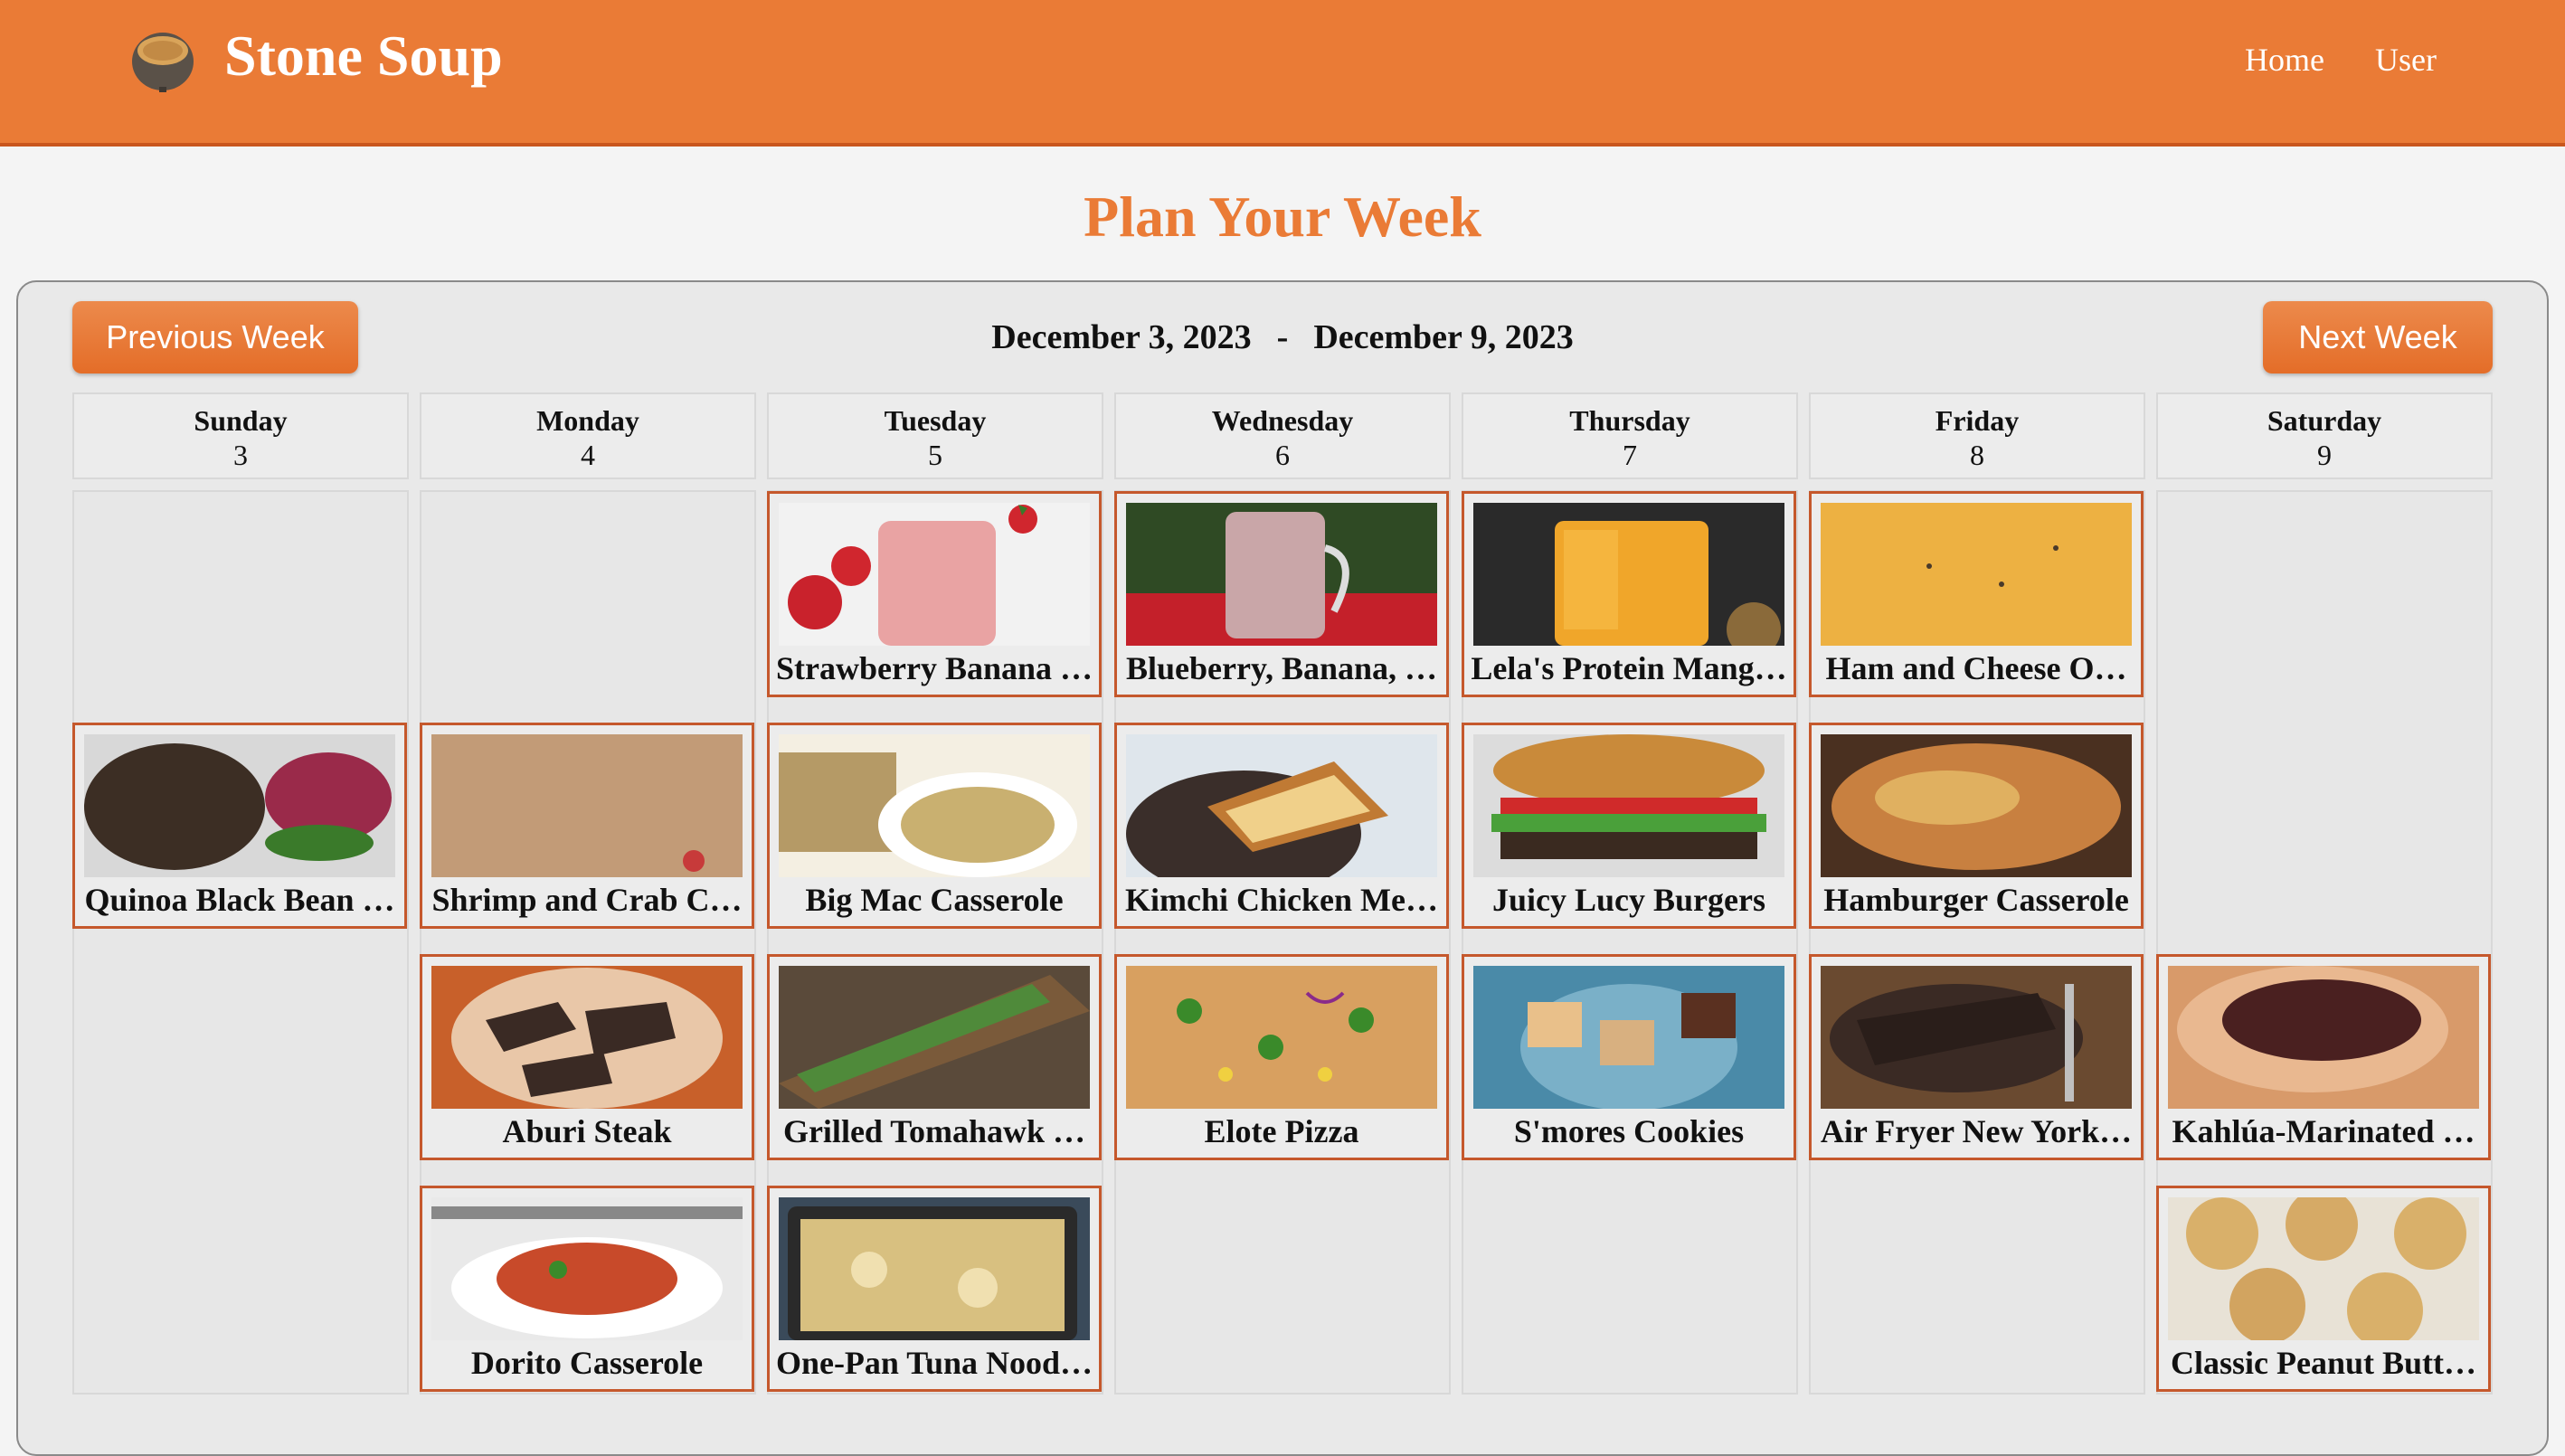 The height and width of the screenshot is (1456, 2565). I want to click on week-date-range: December 3, 2023- December 9, 2023, so click(1282, 337).